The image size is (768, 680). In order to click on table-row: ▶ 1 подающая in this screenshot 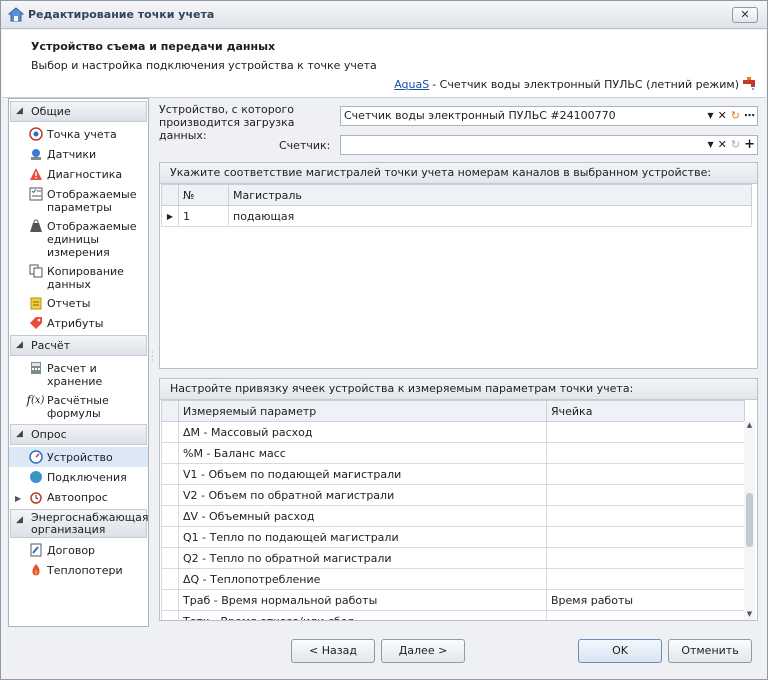, I will do `click(456, 216)`.